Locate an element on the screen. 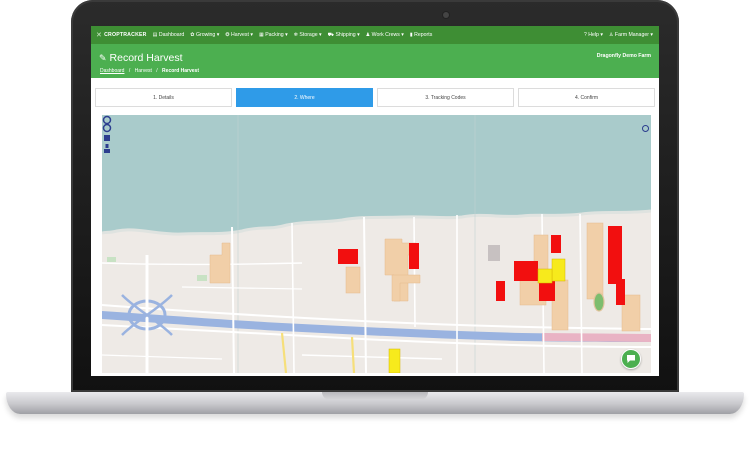 This screenshot has width=750, height=449. page-title: ✎ Record Harvest is located at coordinates (141, 58).